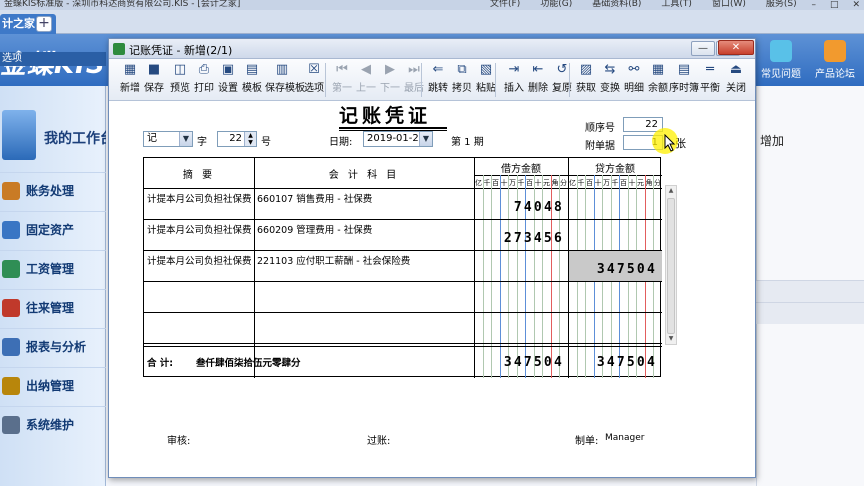 The image size is (864, 486). What do you see at coordinates (569, 80) in the screenshot?
I see `toolbar-separator` at bounding box center [569, 80].